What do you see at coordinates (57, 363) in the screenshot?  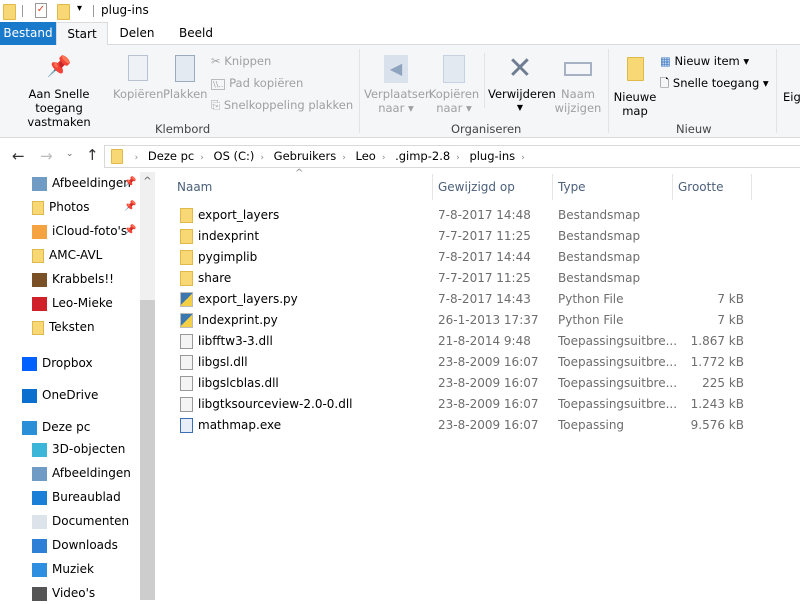 I see `nav-item: Dropbox` at bounding box center [57, 363].